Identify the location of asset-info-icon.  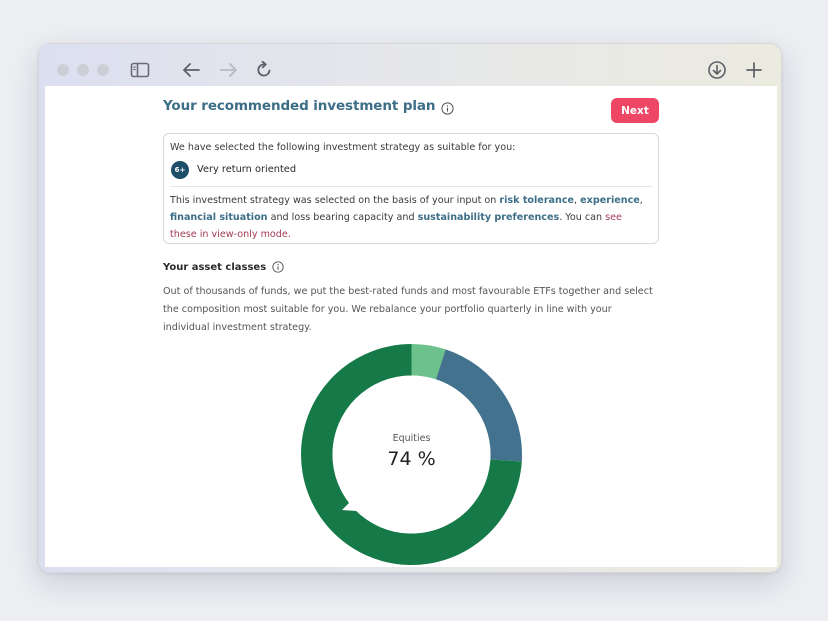
(278, 267).